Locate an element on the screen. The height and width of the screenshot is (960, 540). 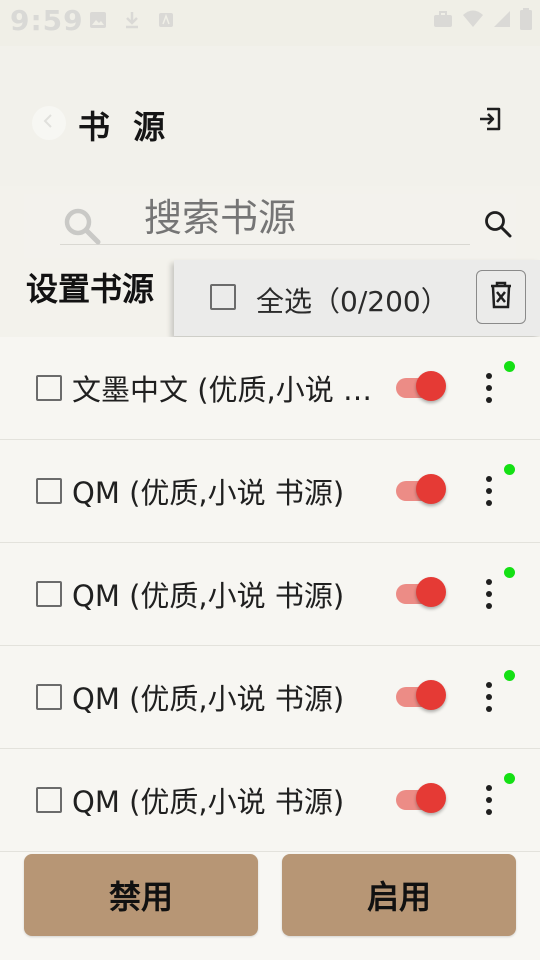
select-all-bar: 全选（0/200） is located at coordinates (357, 298).